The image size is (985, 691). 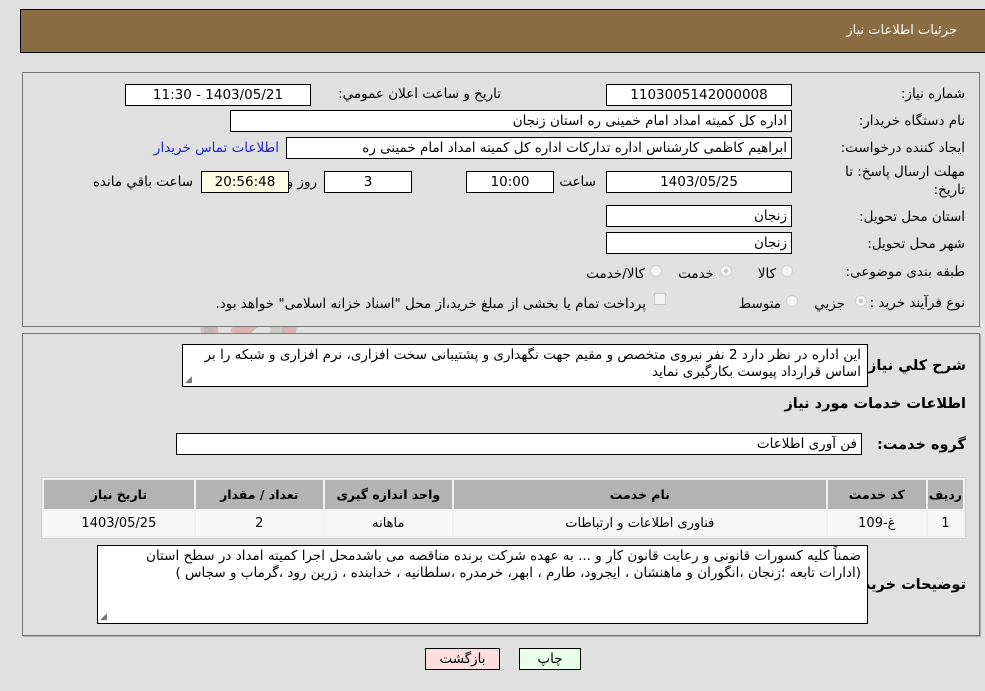 I want to click on cell-unit: ماهانه, so click(x=388, y=523).